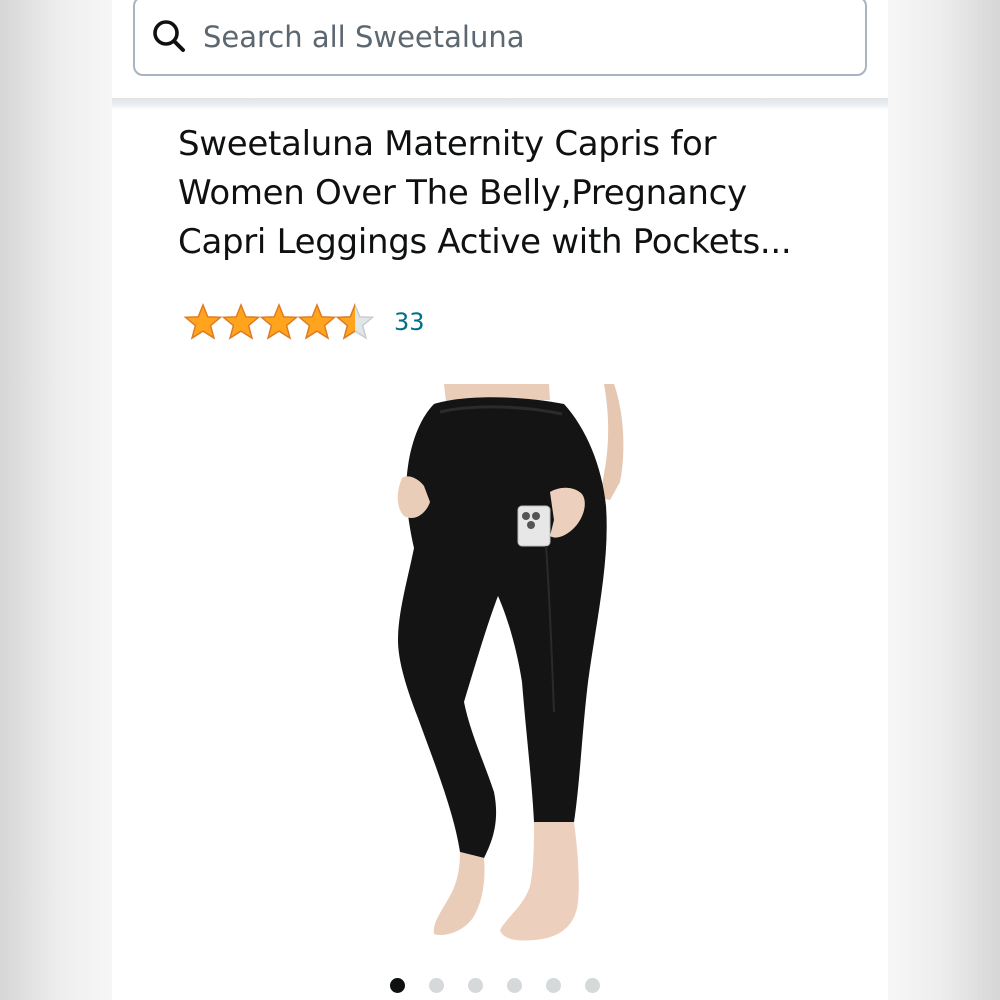 This screenshot has height=1000, width=1000. Describe the element at coordinates (409, 322) in the screenshot. I see `review-count-link: 33` at that location.